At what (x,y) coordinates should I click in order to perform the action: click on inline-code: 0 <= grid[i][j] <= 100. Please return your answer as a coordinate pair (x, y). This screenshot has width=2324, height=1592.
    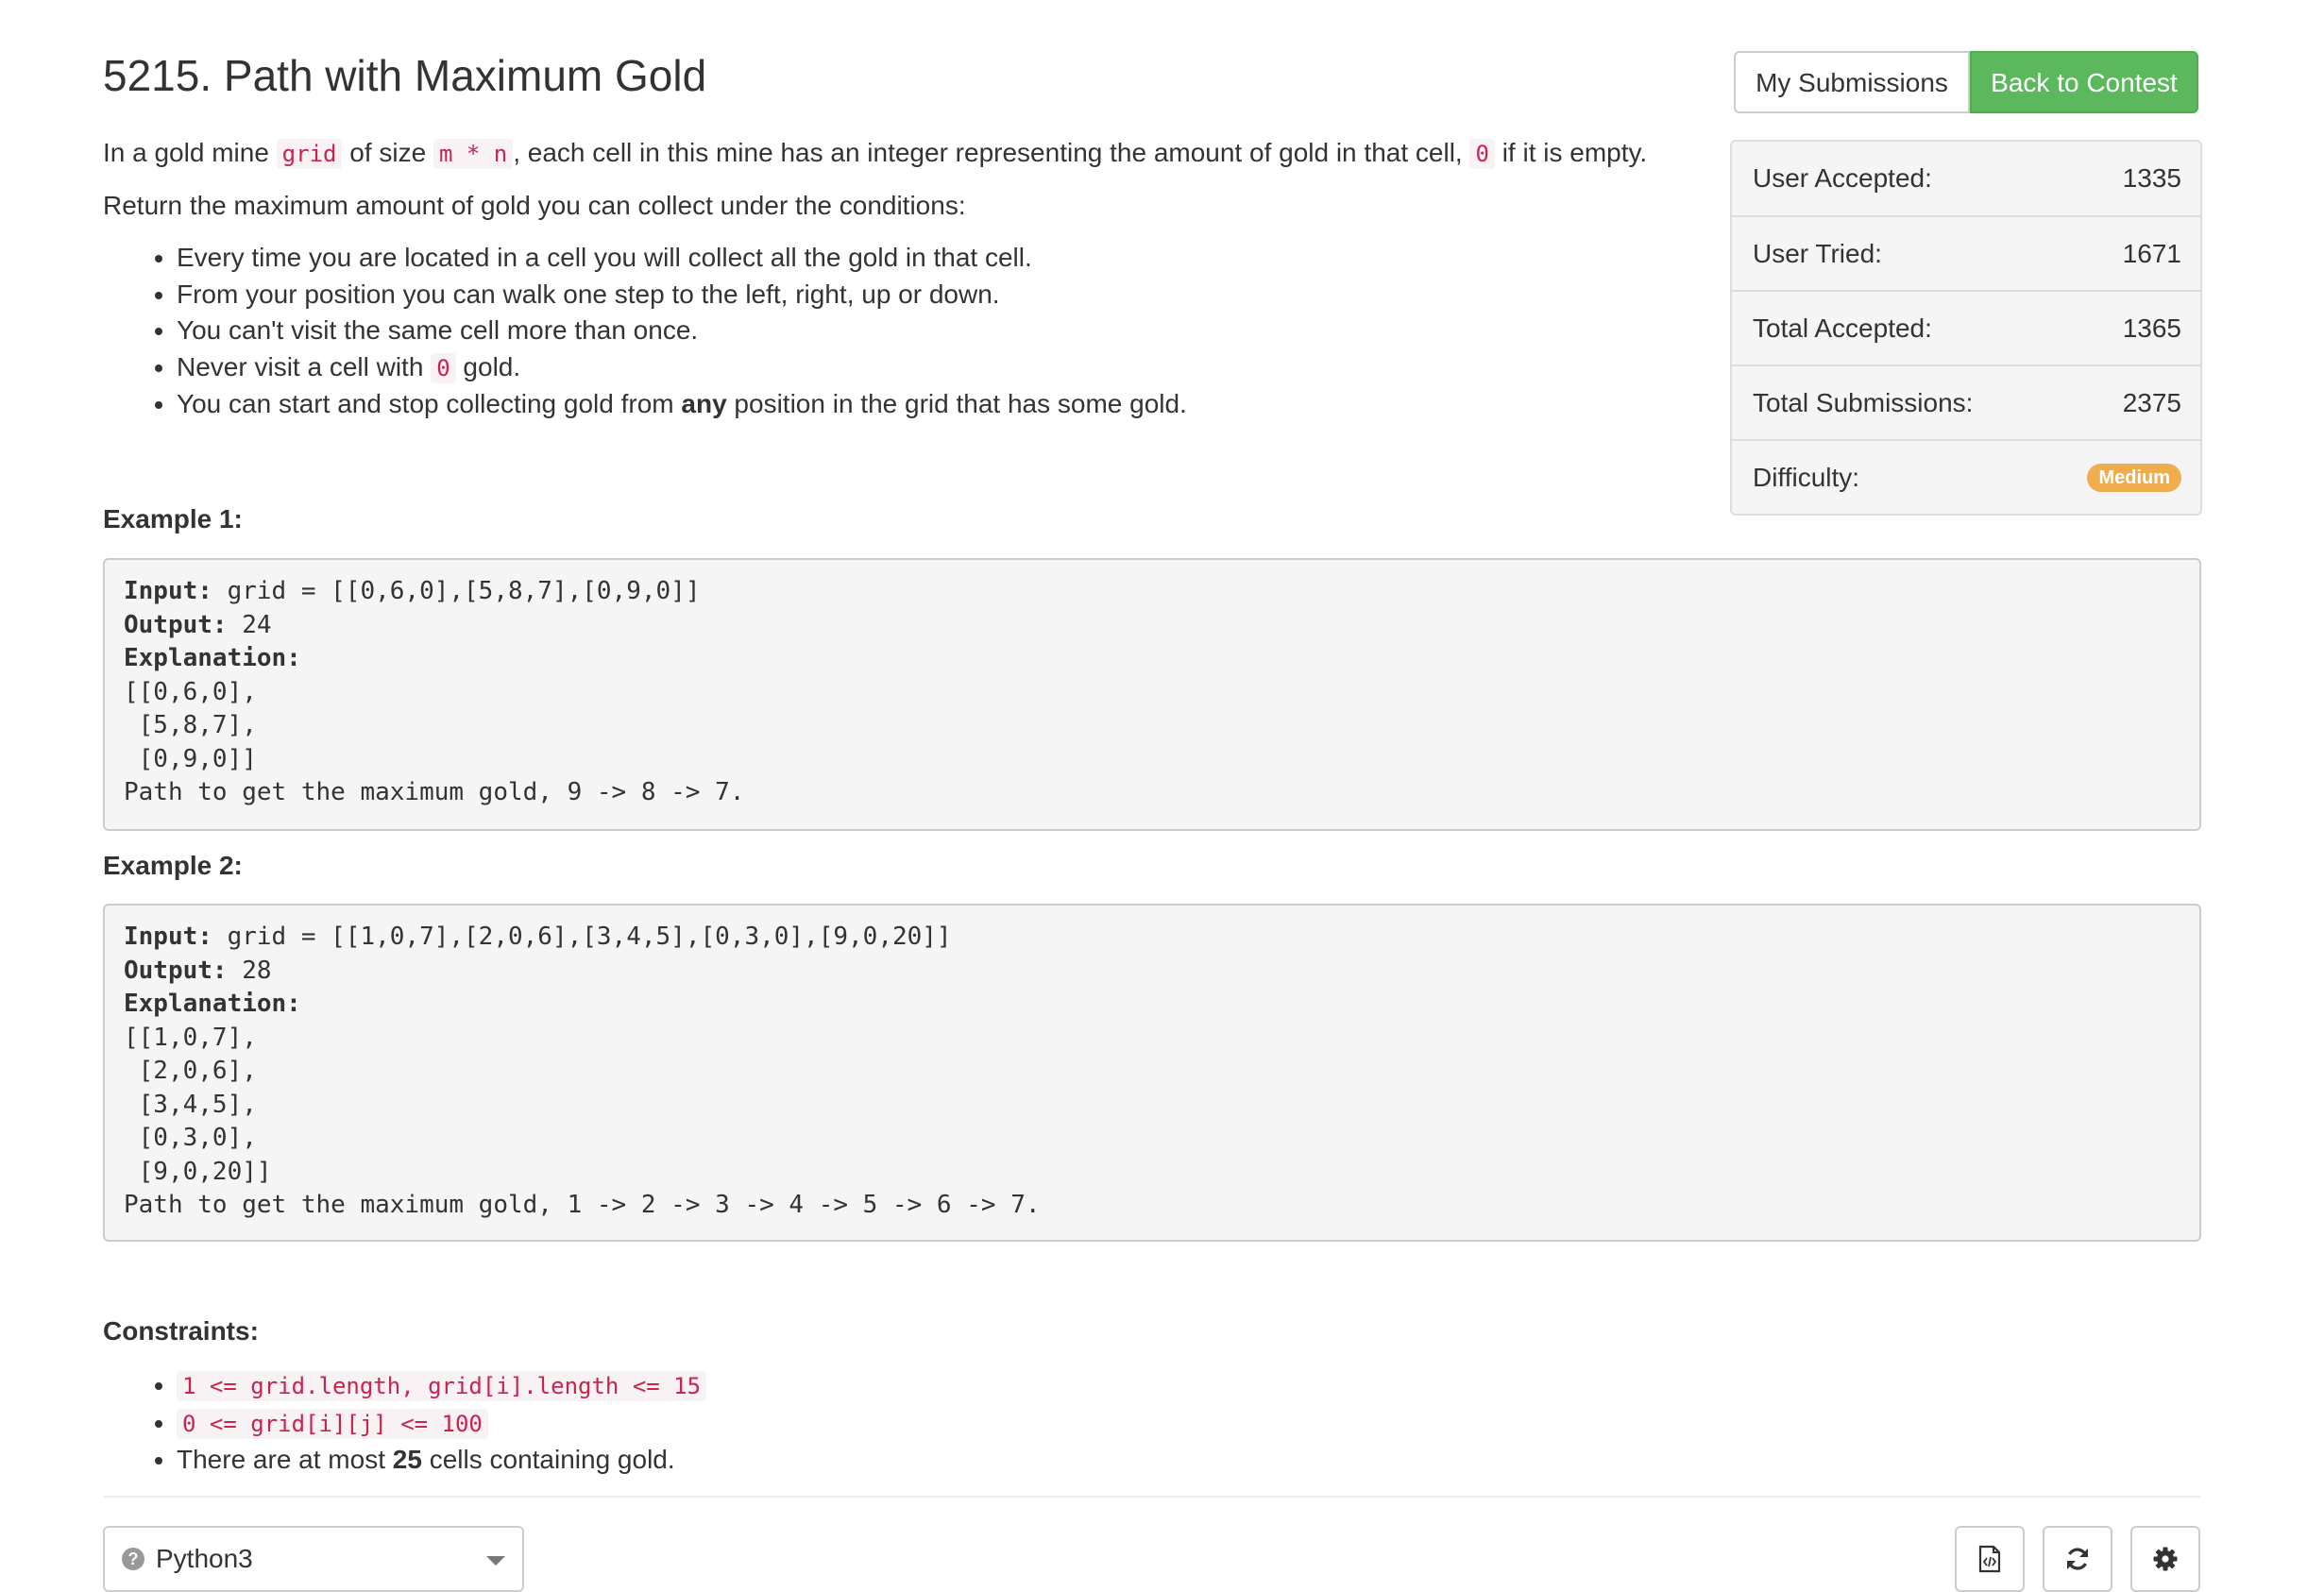
    Looking at the image, I should click on (332, 1423).